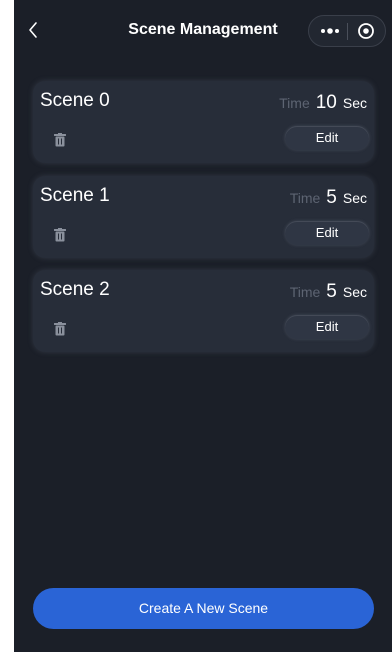 The image size is (392, 661). I want to click on capsule-divider, so click(347, 31).